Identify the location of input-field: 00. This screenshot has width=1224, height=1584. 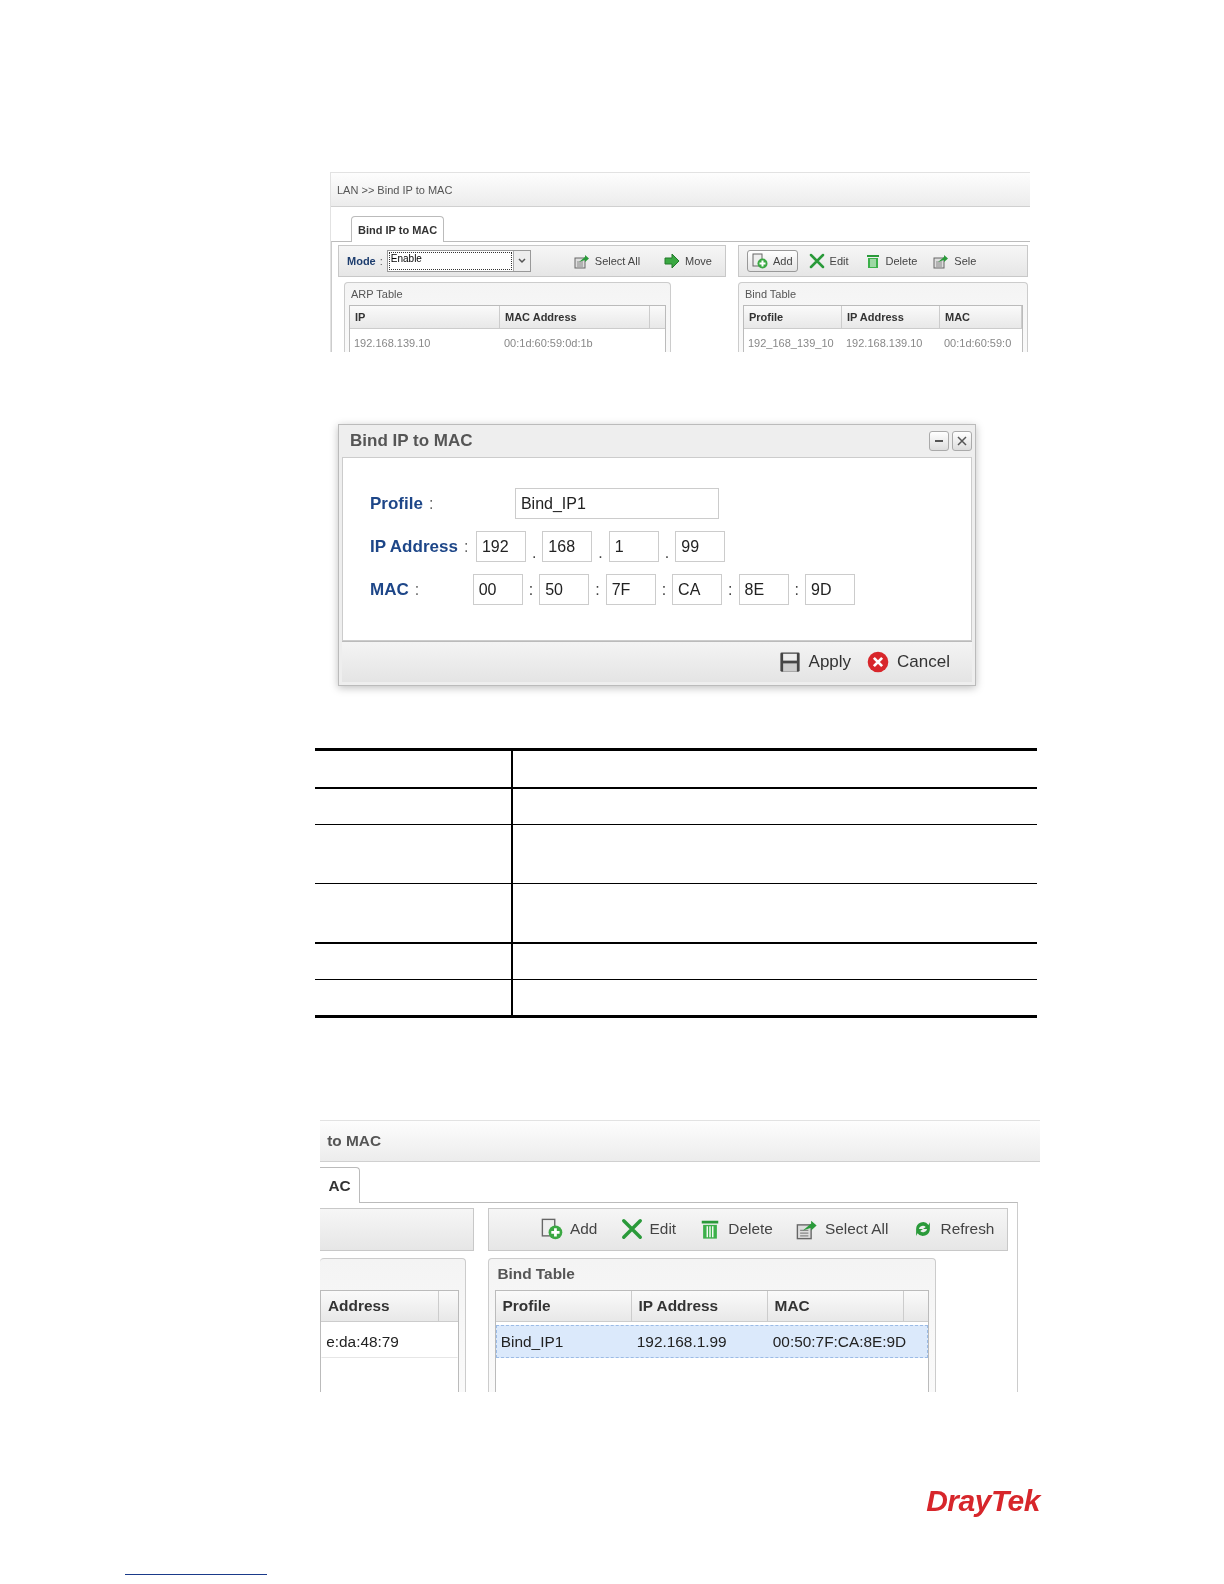
(497, 589).